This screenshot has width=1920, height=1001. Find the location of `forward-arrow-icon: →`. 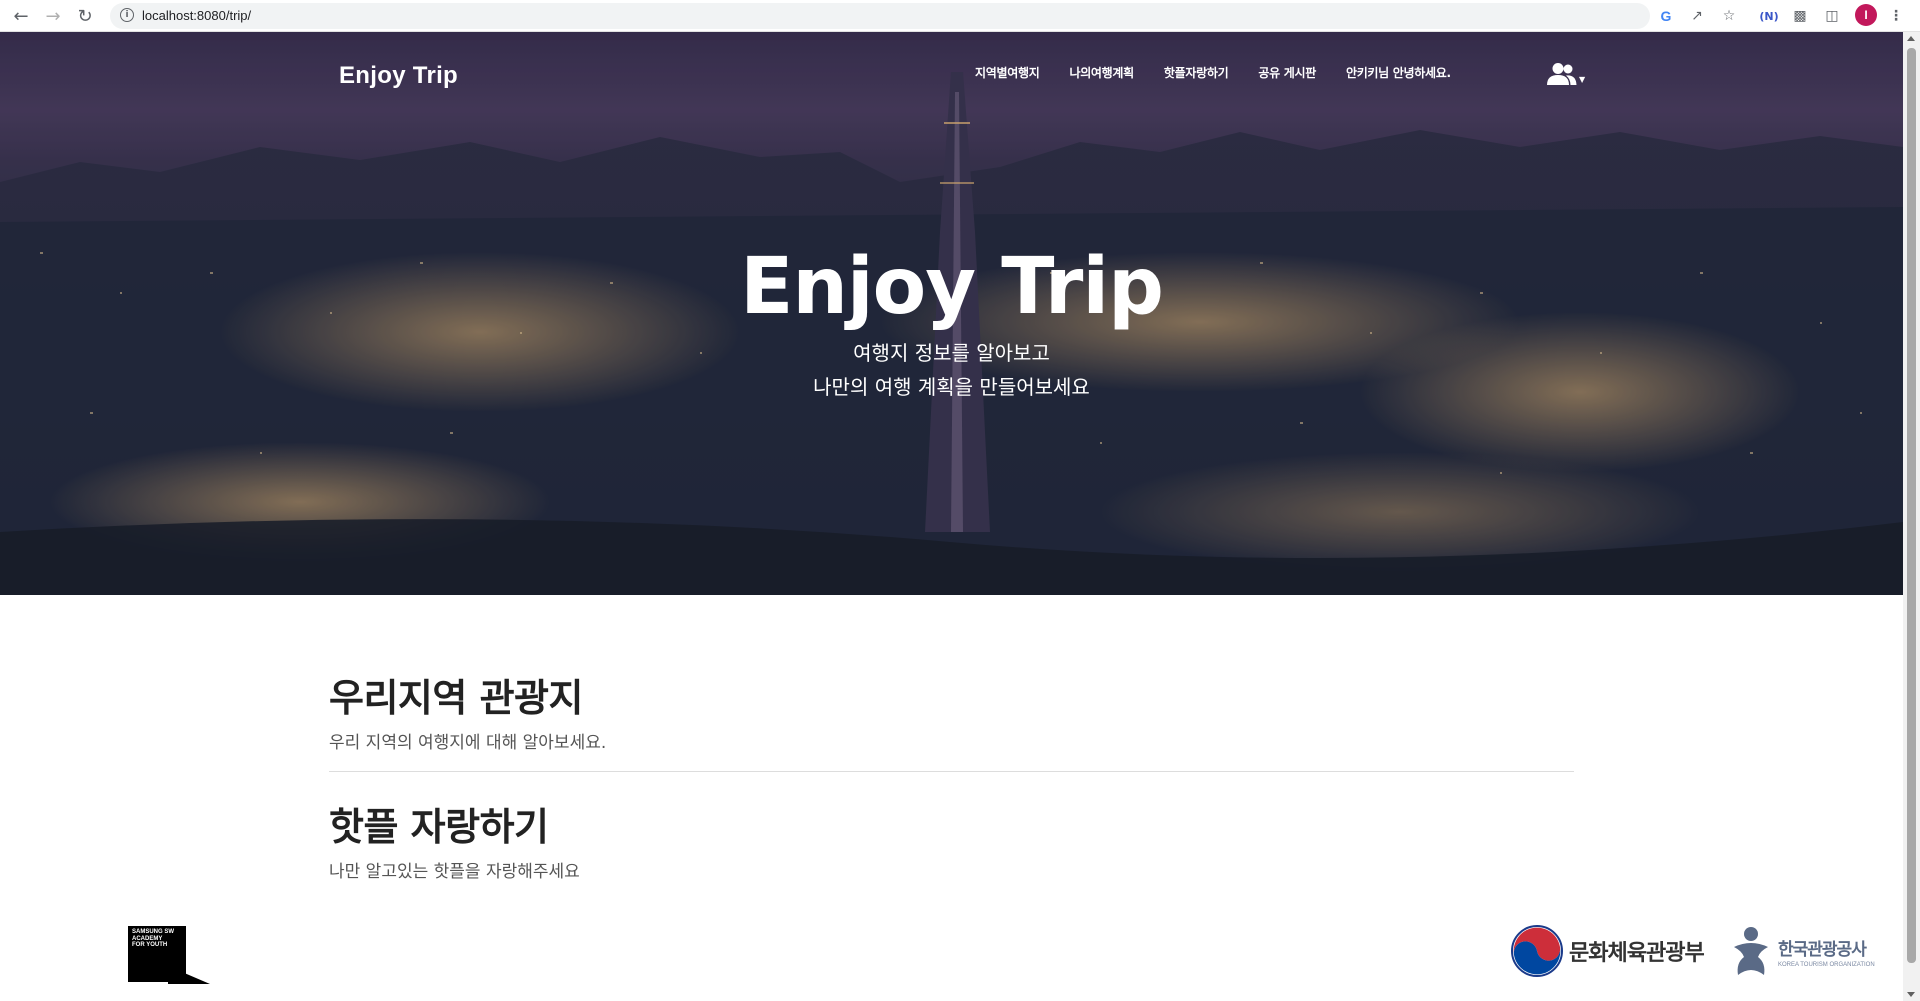

forward-arrow-icon: → is located at coordinates (53, 16).